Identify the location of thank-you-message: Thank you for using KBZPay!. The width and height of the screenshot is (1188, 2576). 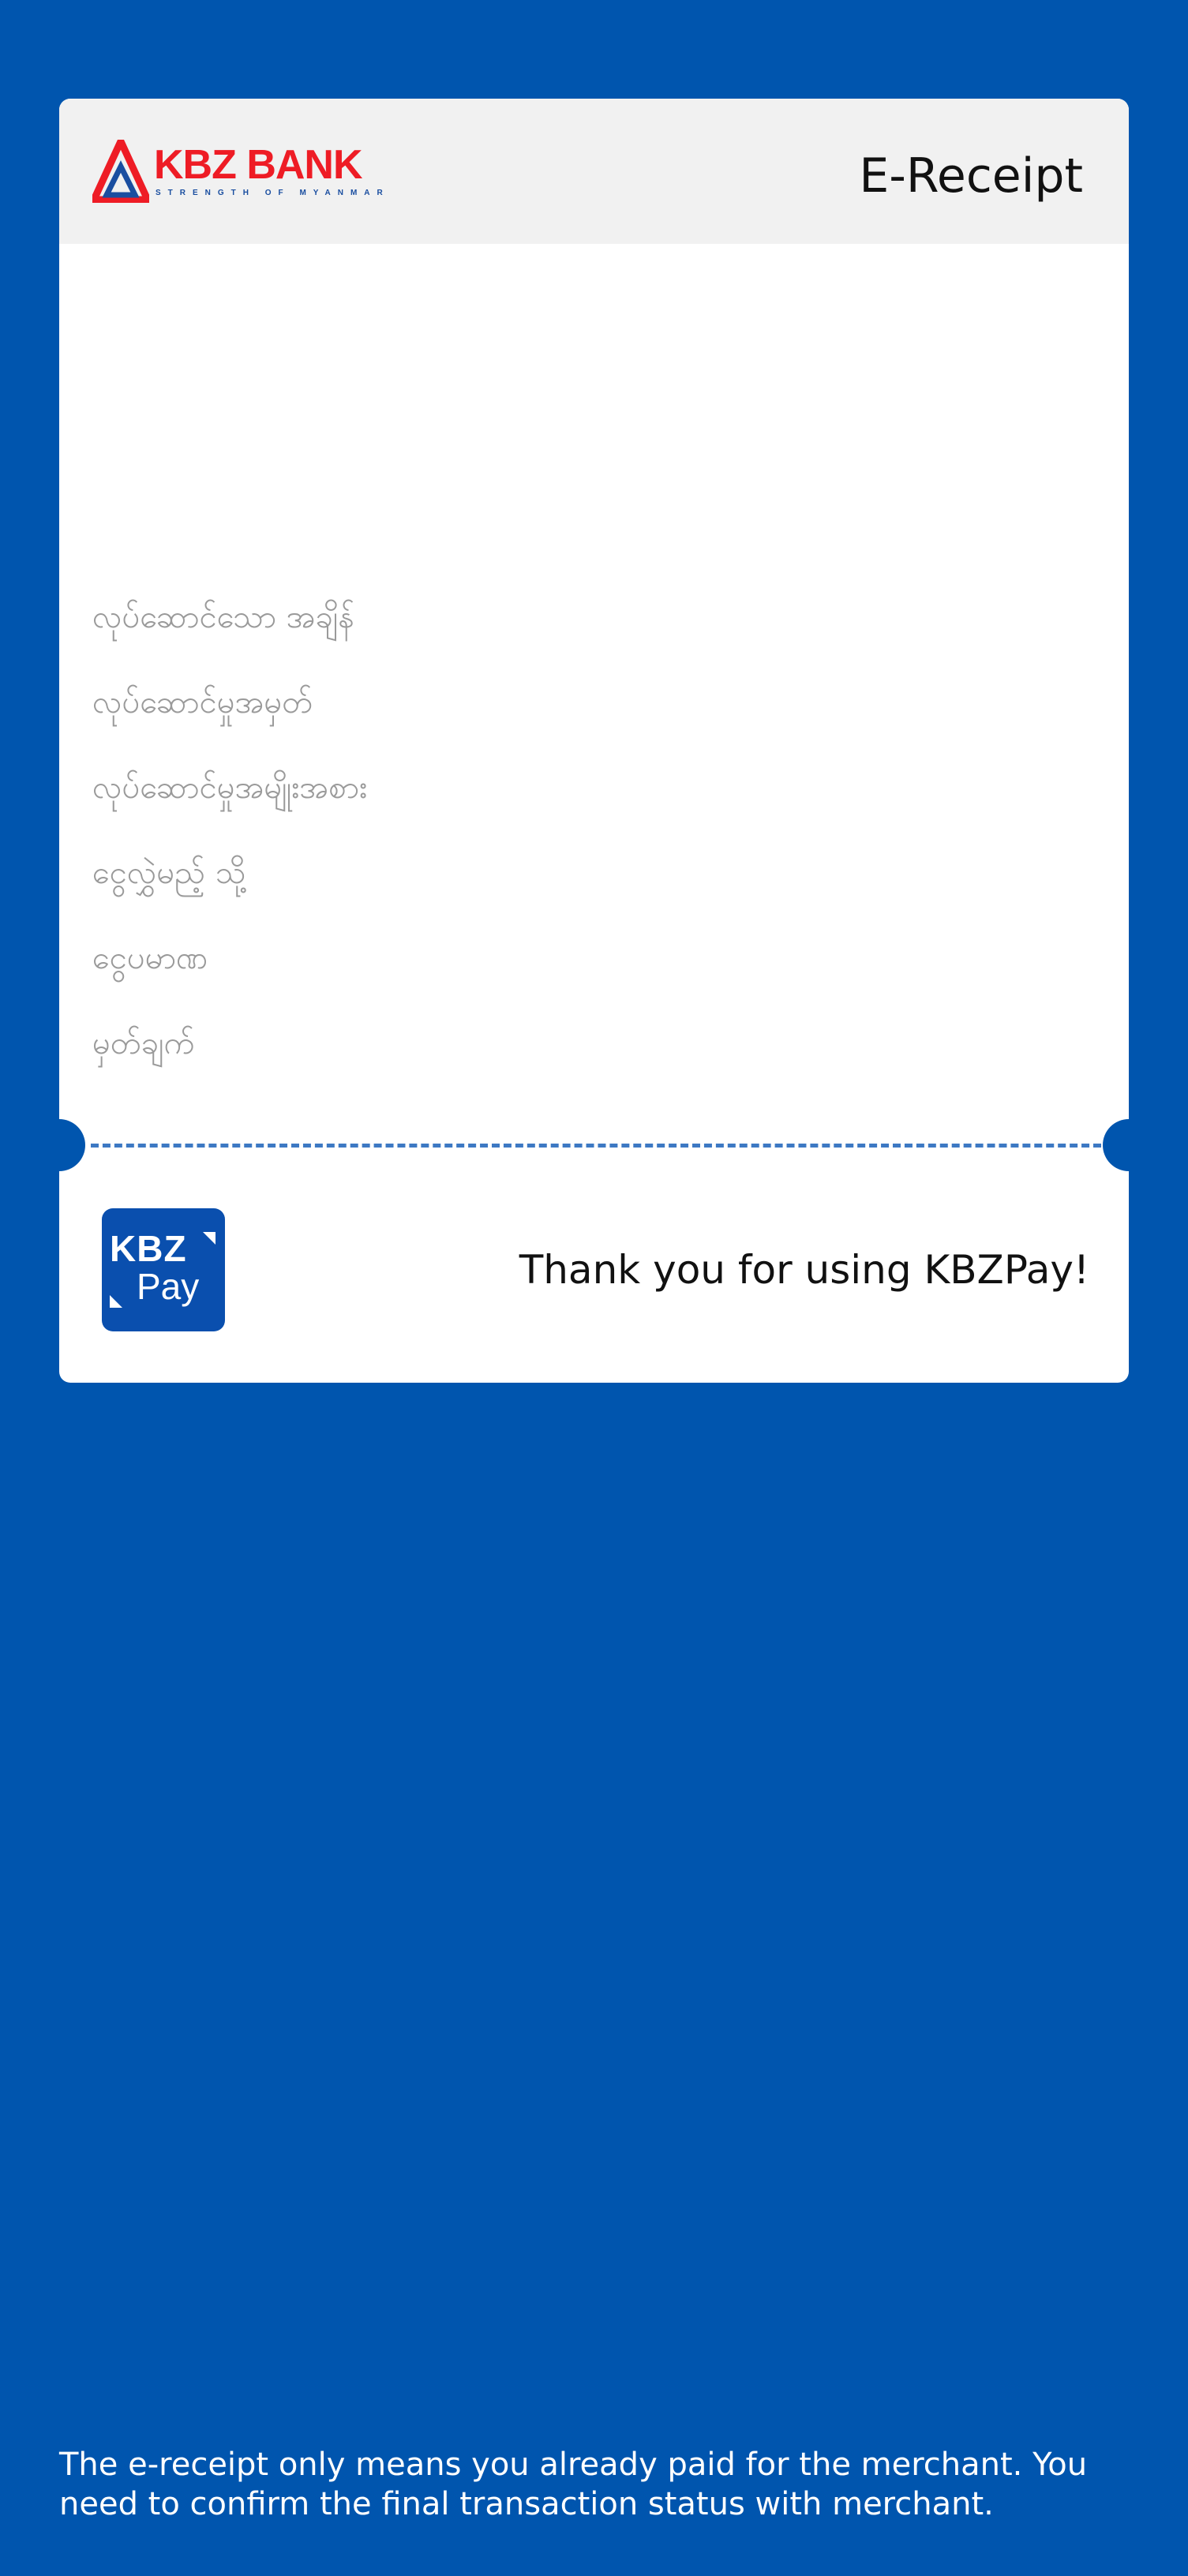
(804, 1270).